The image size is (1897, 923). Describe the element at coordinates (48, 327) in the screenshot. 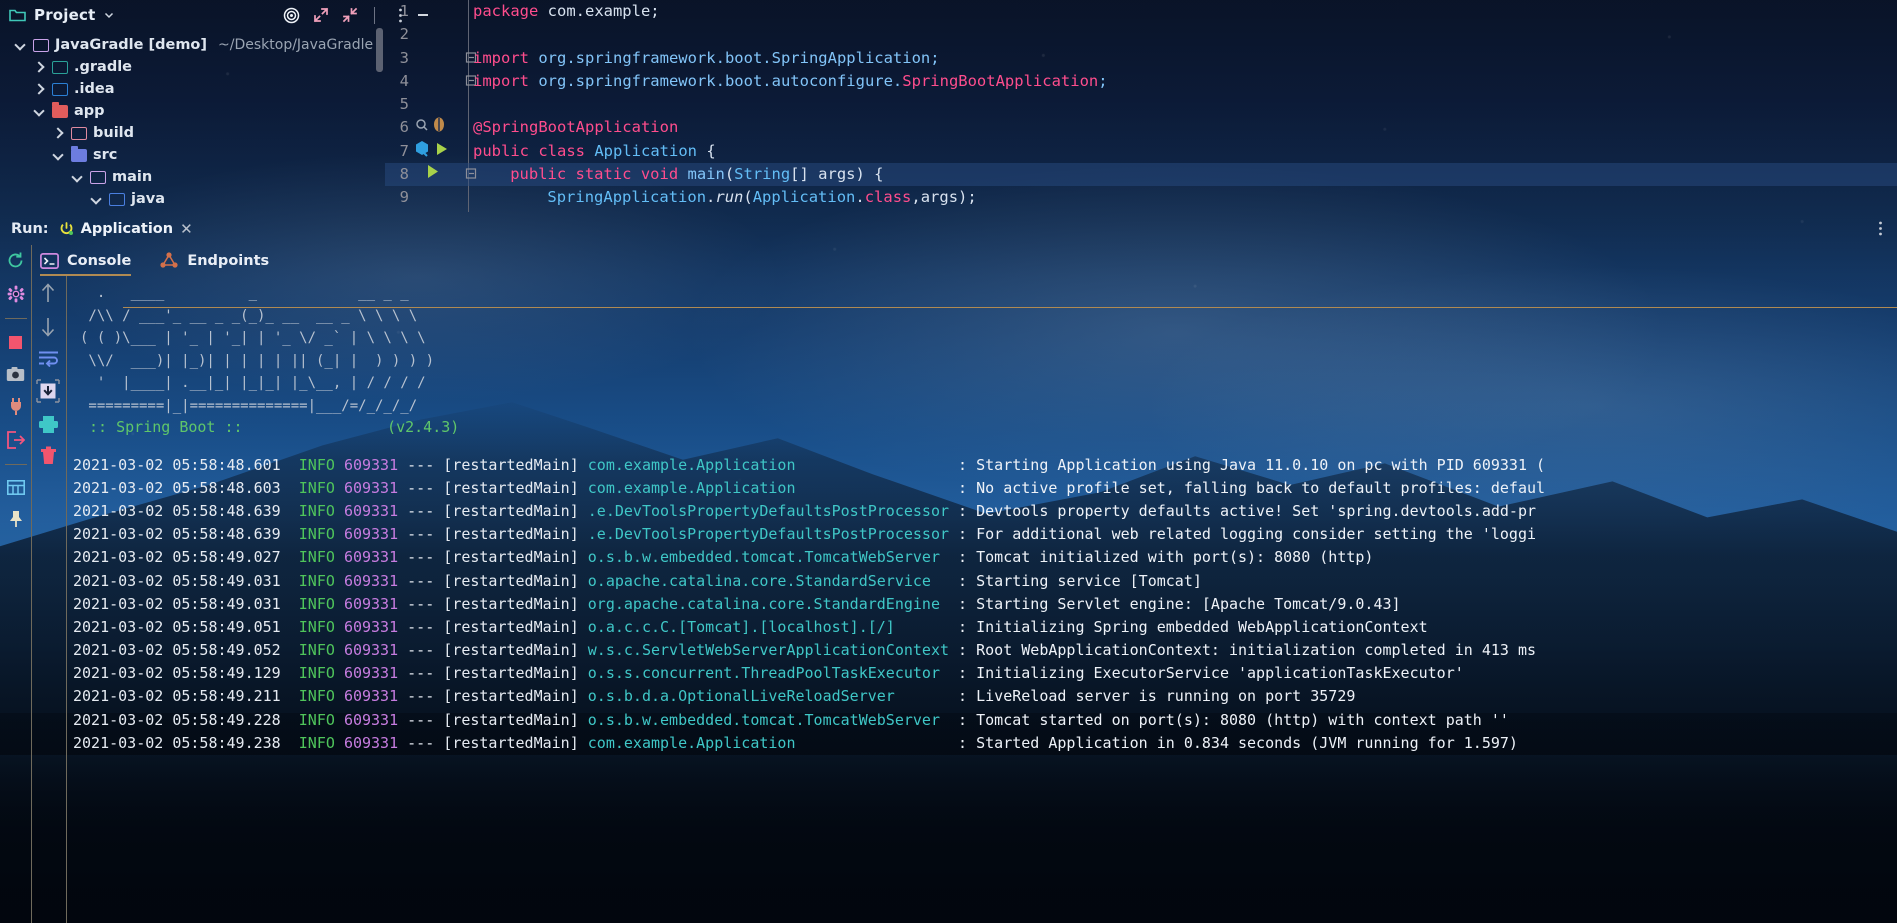

I see `scroll-down-icon` at that location.